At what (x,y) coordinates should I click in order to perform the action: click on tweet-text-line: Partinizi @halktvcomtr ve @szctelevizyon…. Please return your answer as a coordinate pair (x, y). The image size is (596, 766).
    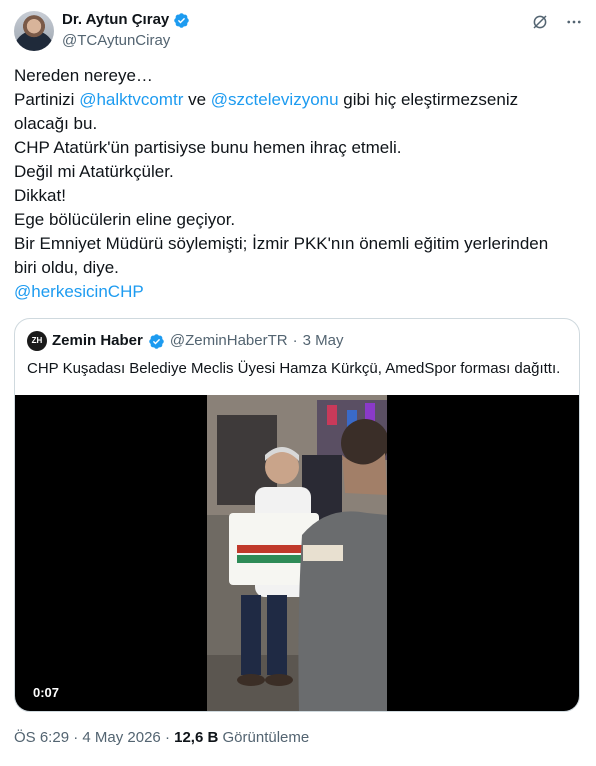
    Looking at the image, I should click on (294, 100).